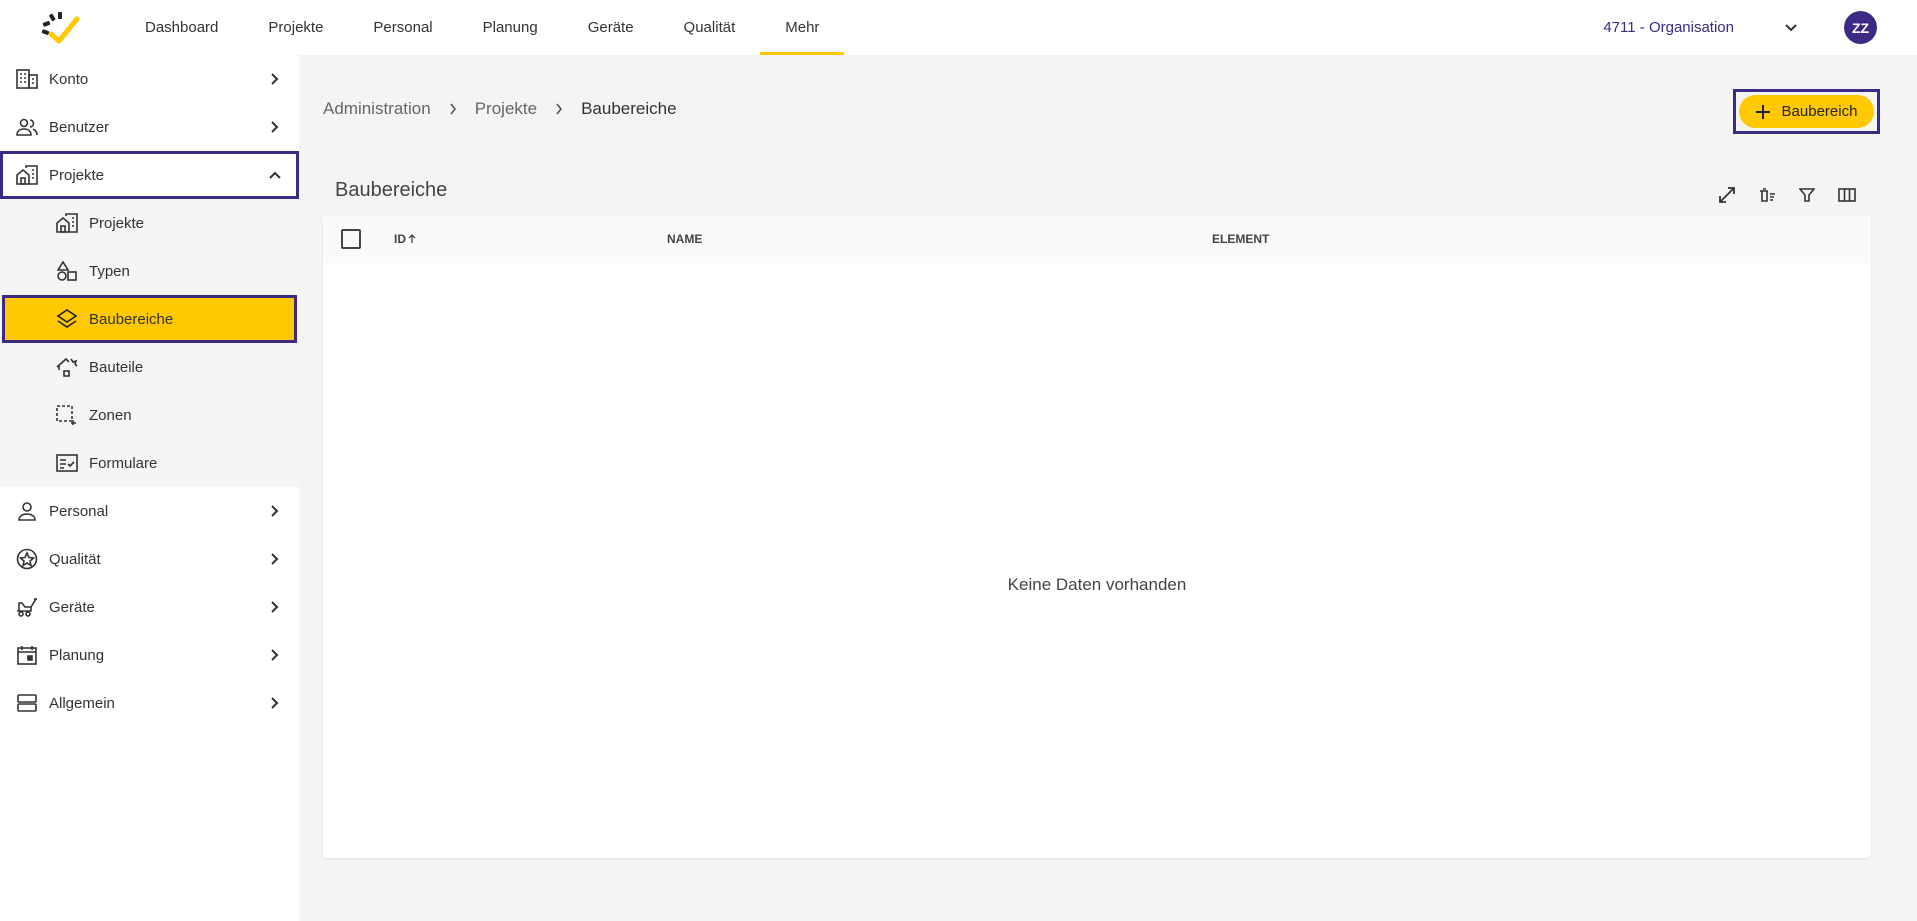 This screenshot has width=1917, height=921. Describe the element at coordinates (149, 703) in the screenshot. I see `sidebar-item-allgemein: Allgemein` at that location.